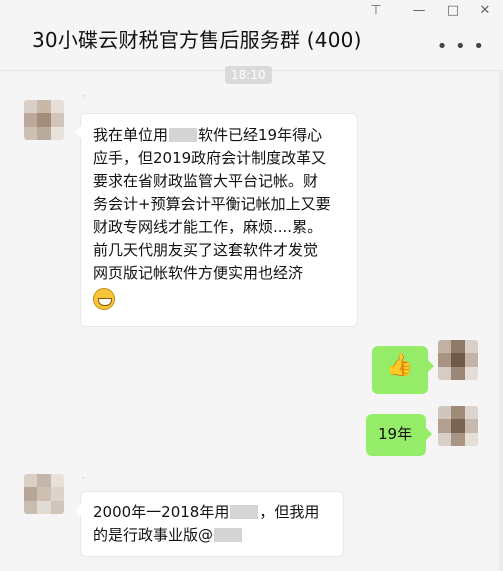 This screenshot has width=503, height=571. I want to click on thumbs-up-icon: 👍, so click(400, 365).